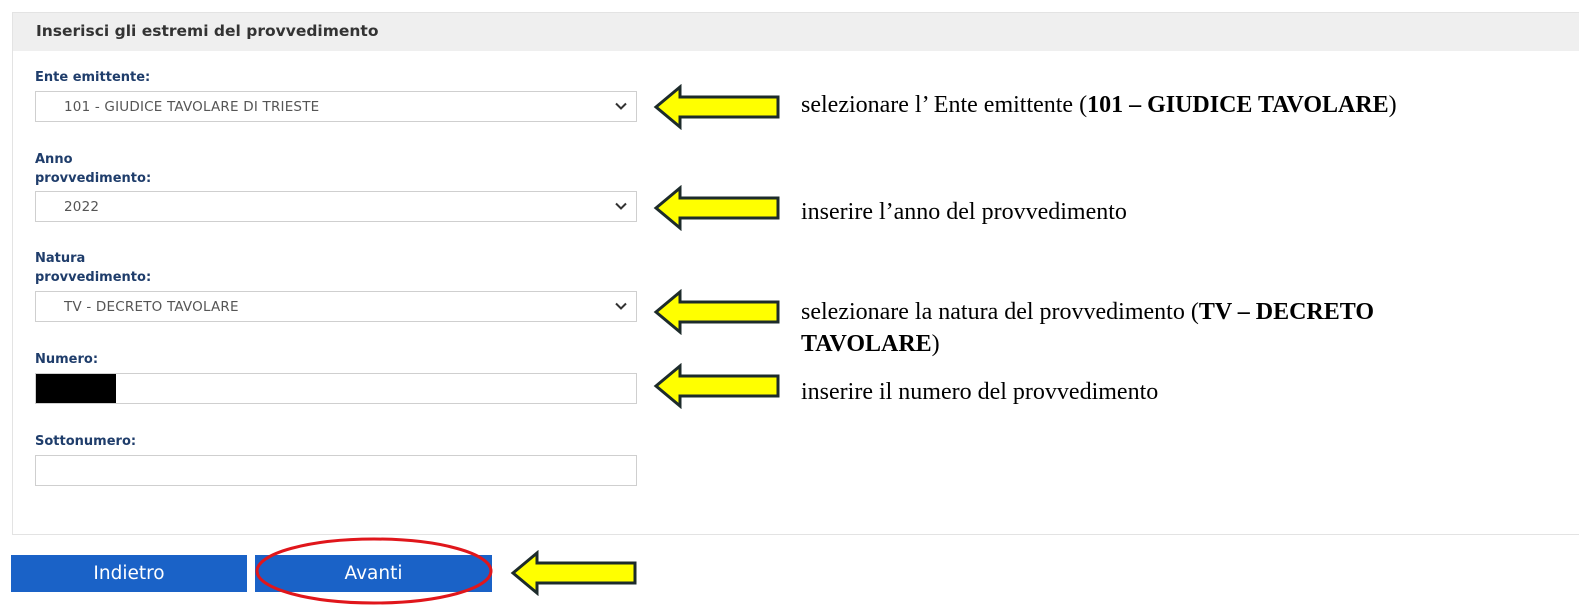 Image resolution: width=1579 pixels, height=605 pixels. What do you see at coordinates (336, 206) in the screenshot?
I see `anno-provvedimento-select: 2022` at bounding box center [336, 206].